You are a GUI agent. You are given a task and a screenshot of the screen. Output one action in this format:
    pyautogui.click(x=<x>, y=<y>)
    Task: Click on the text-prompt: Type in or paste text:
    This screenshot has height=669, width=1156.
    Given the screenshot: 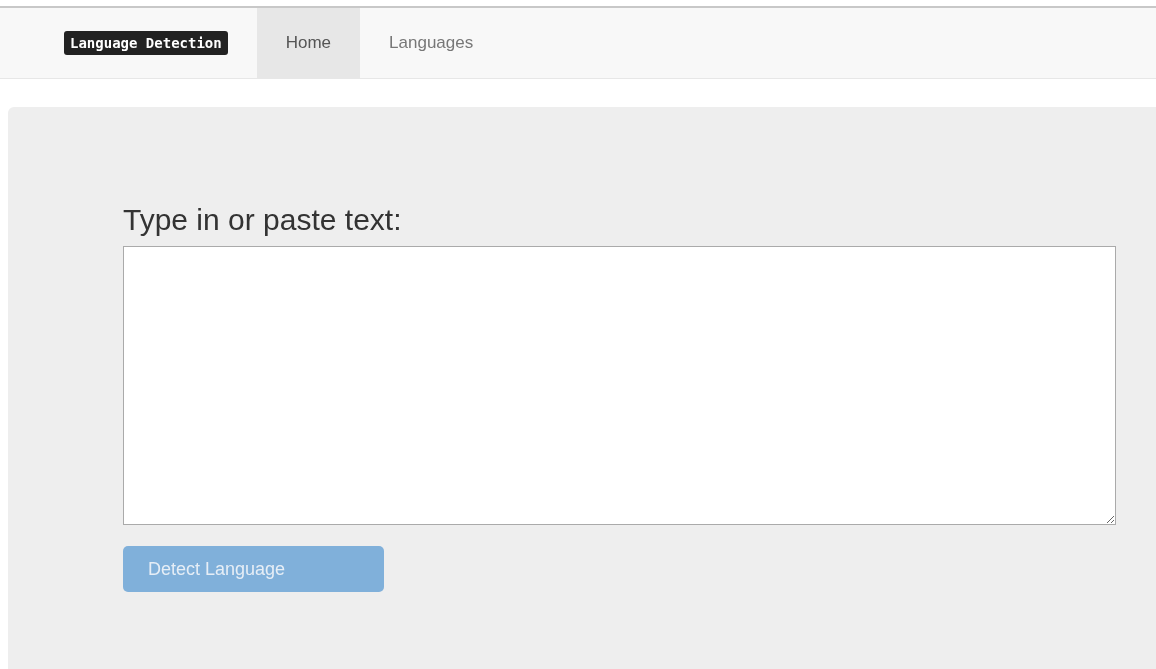 What is the action you would take?
    pyautogui.click(x=263, y=220)
    